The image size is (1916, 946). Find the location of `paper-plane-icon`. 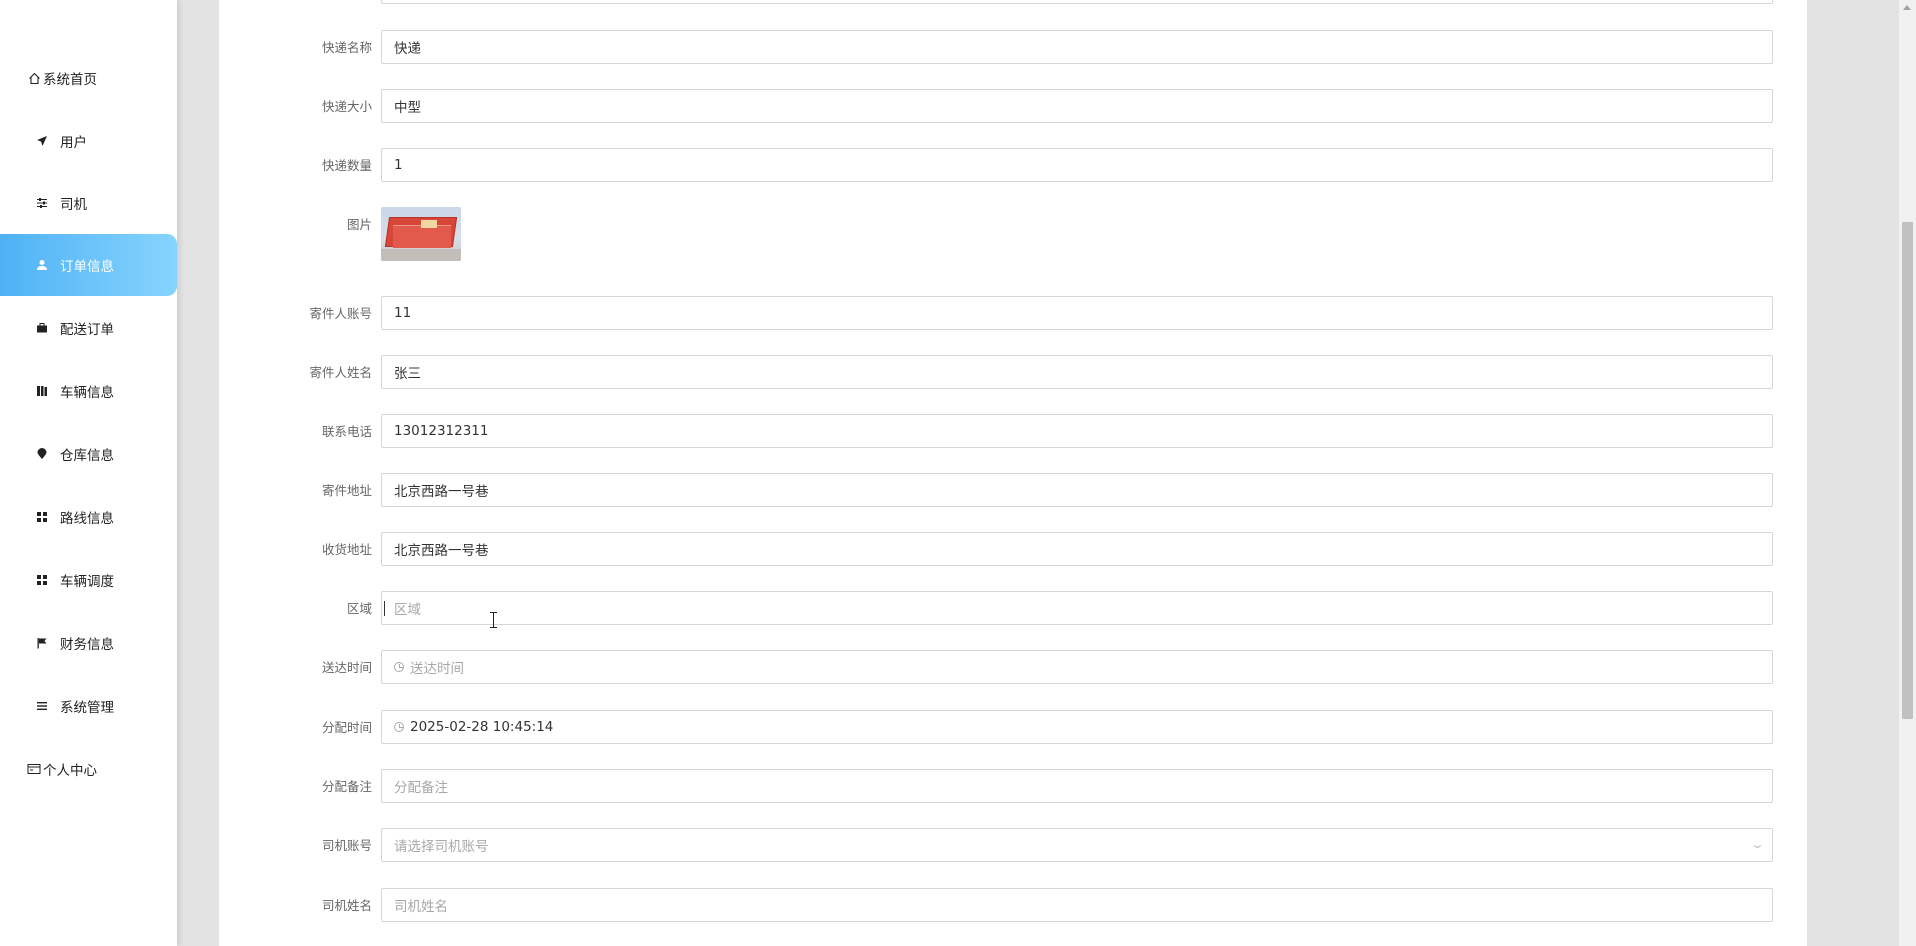

paper-plane-icon is located at coordinates (42, 141).